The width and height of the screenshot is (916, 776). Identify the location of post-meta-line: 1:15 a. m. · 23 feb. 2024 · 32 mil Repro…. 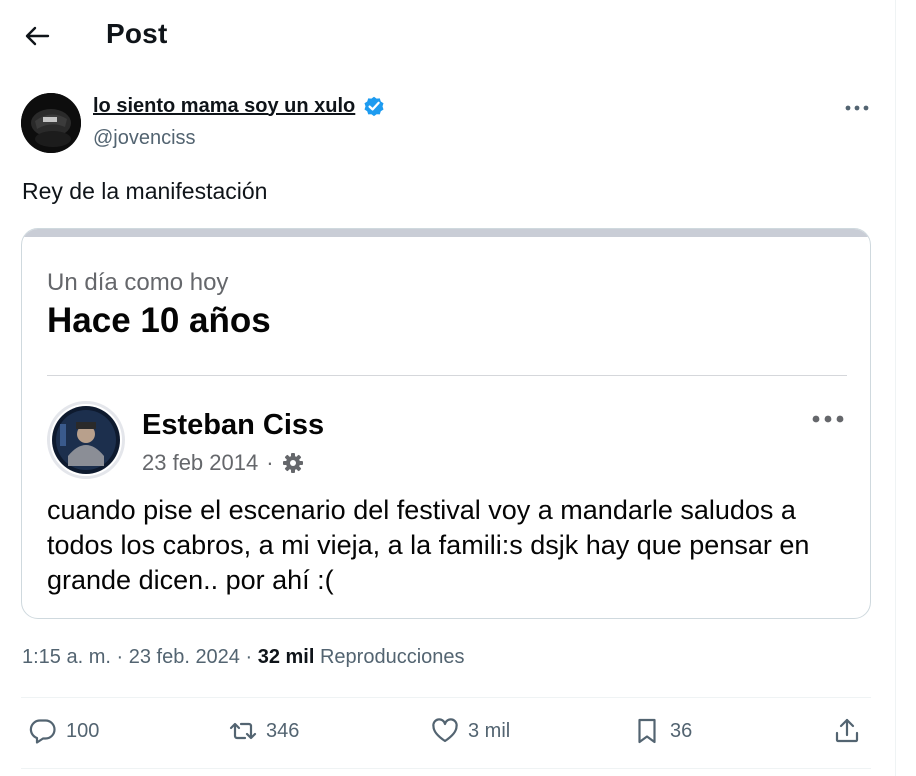
(243, 657).